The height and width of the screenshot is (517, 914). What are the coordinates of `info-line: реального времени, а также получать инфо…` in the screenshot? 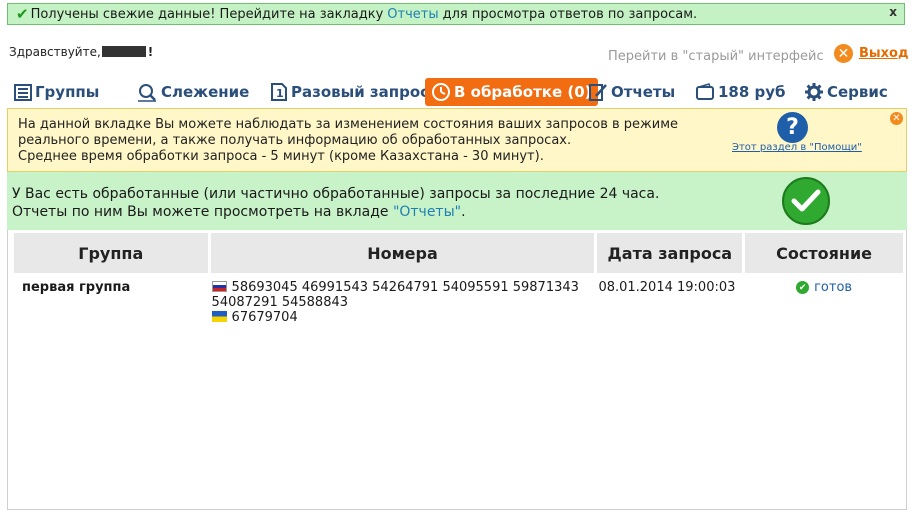 It's located at (295, 140).